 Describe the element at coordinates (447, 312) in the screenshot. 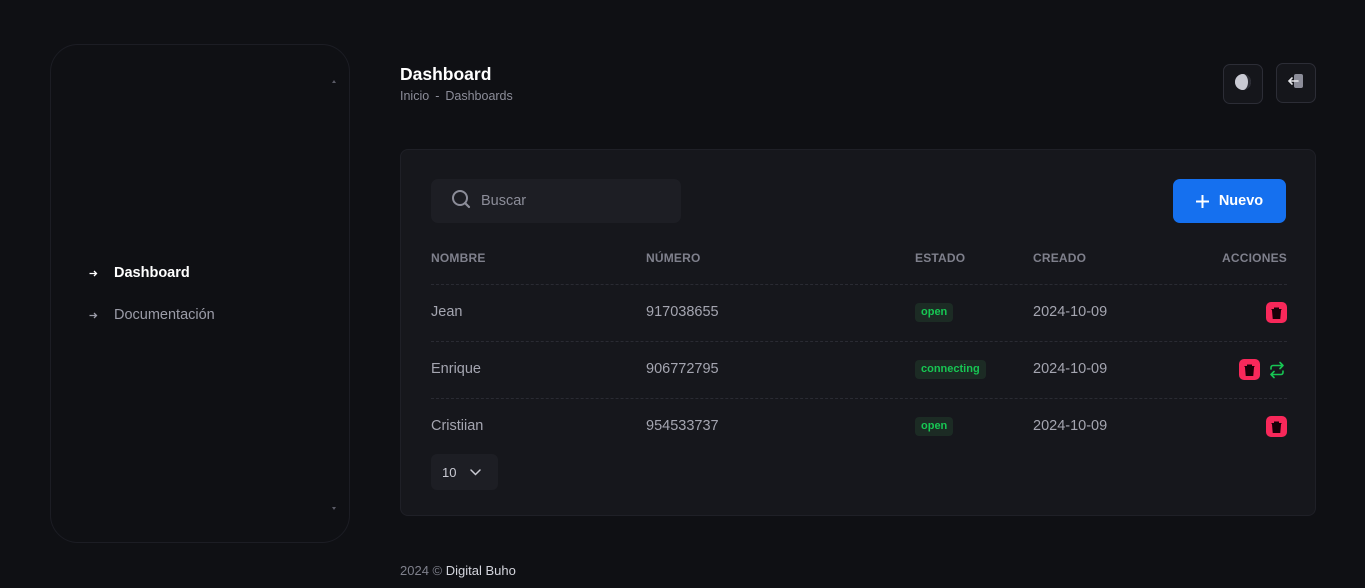

I see `cell-nombre: Jean` at that location.